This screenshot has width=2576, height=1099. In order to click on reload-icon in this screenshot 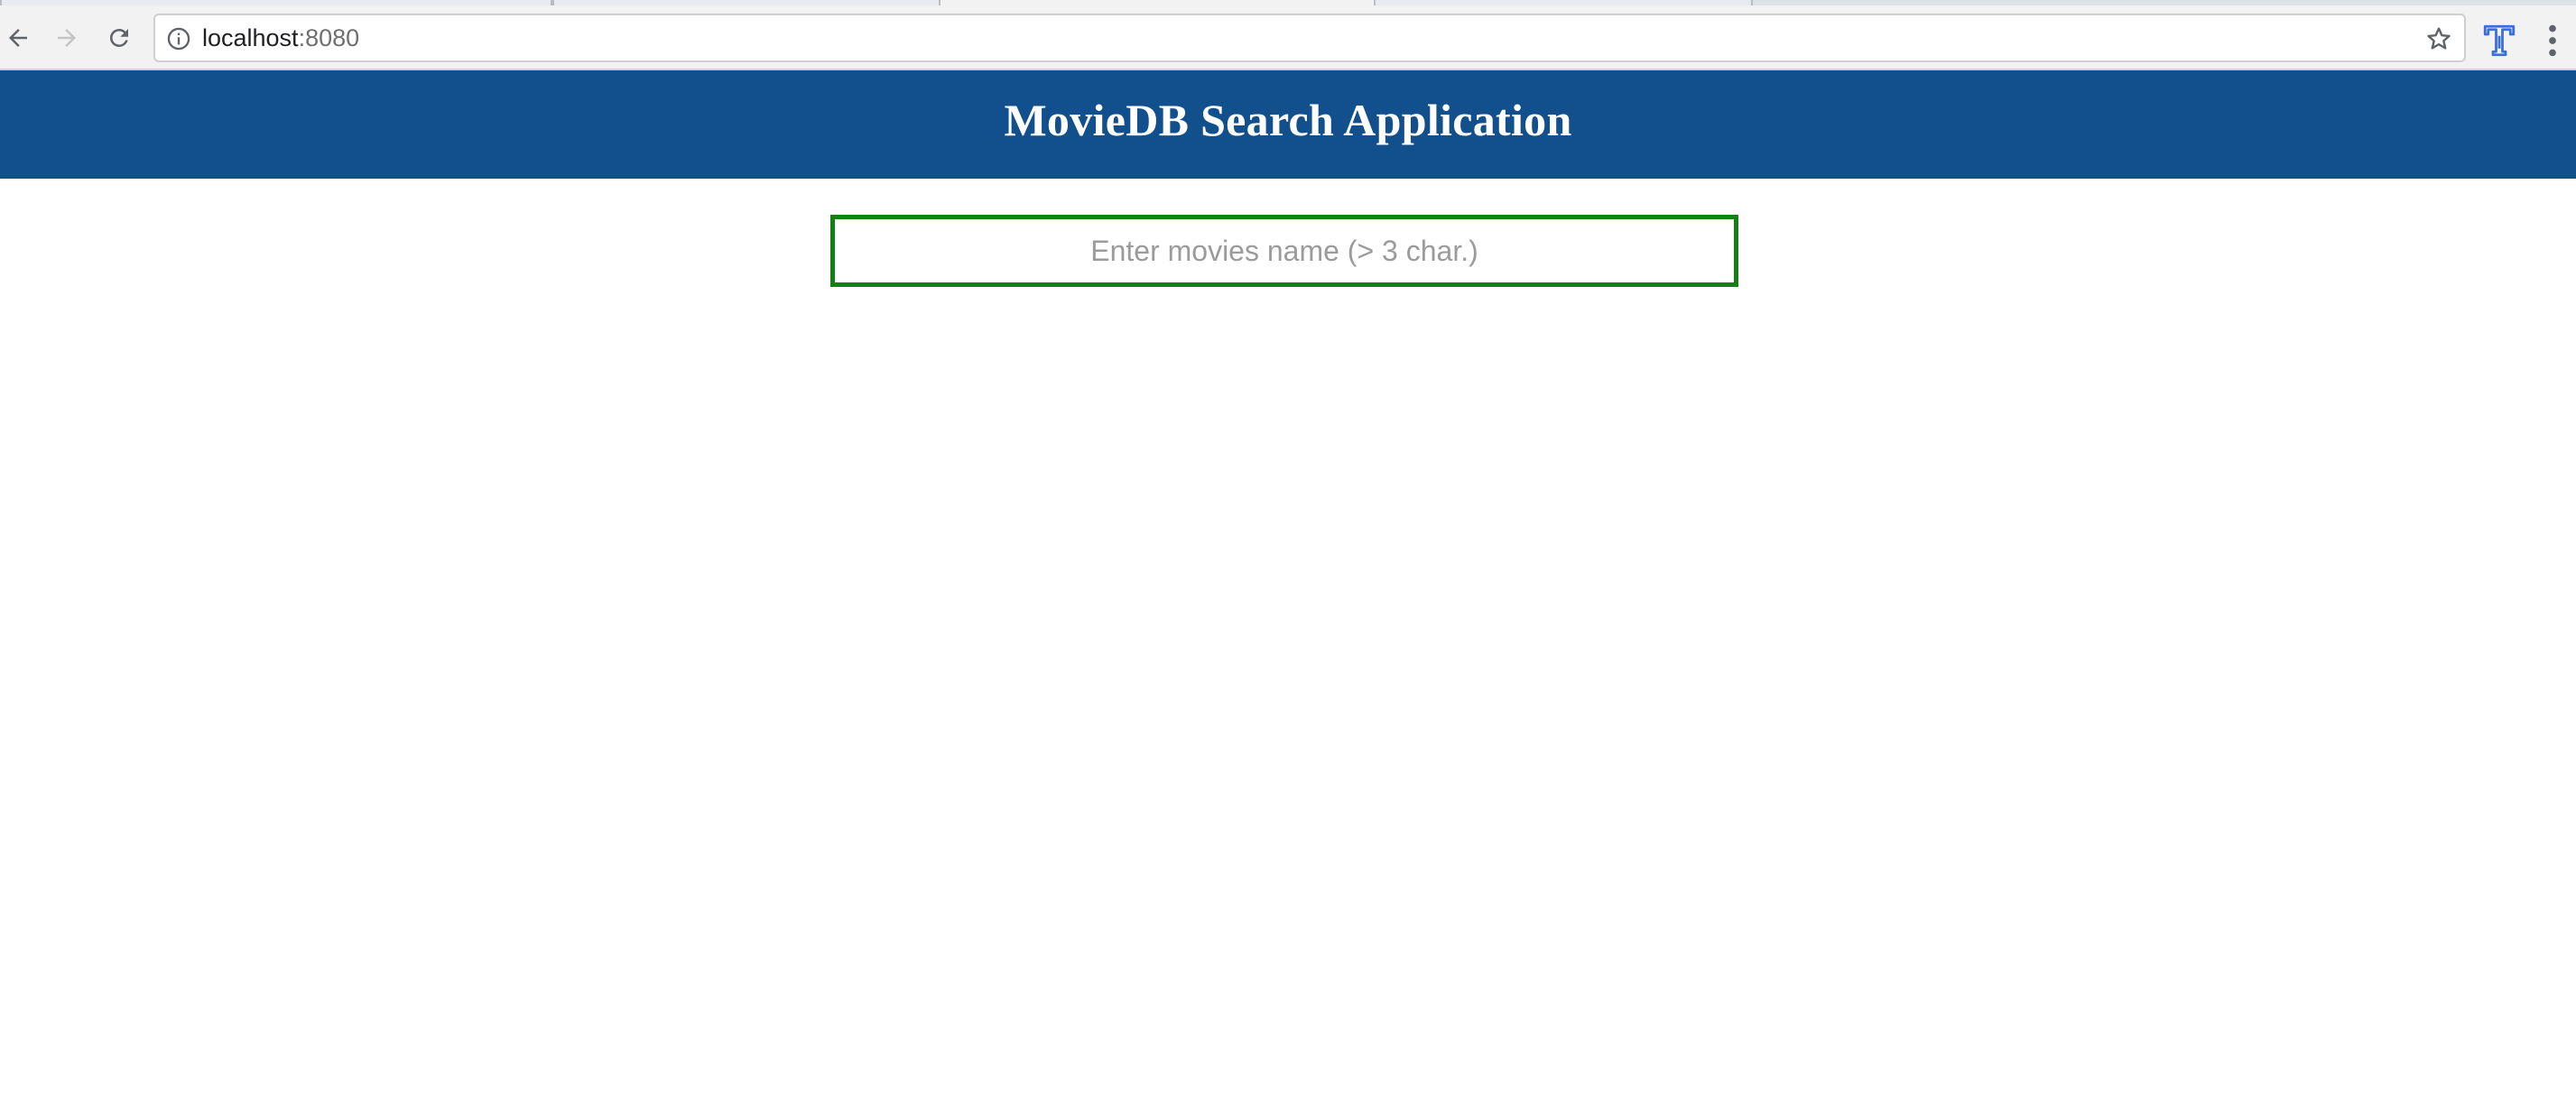, I will do `click(119, 38)`.